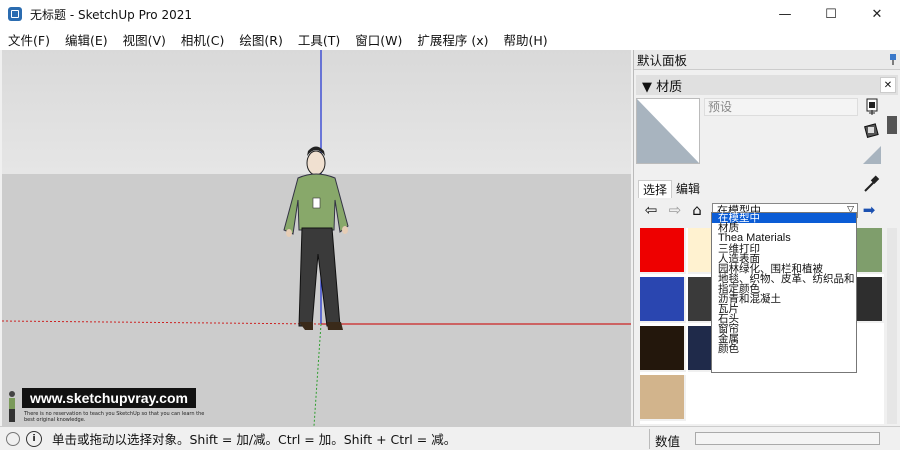 Image resolution: width=900 pixels, height=450 pixels. Describe the element at coordinates (662, 87) in the screenshot. I see `materials-title: ▼ 材质` at that location.